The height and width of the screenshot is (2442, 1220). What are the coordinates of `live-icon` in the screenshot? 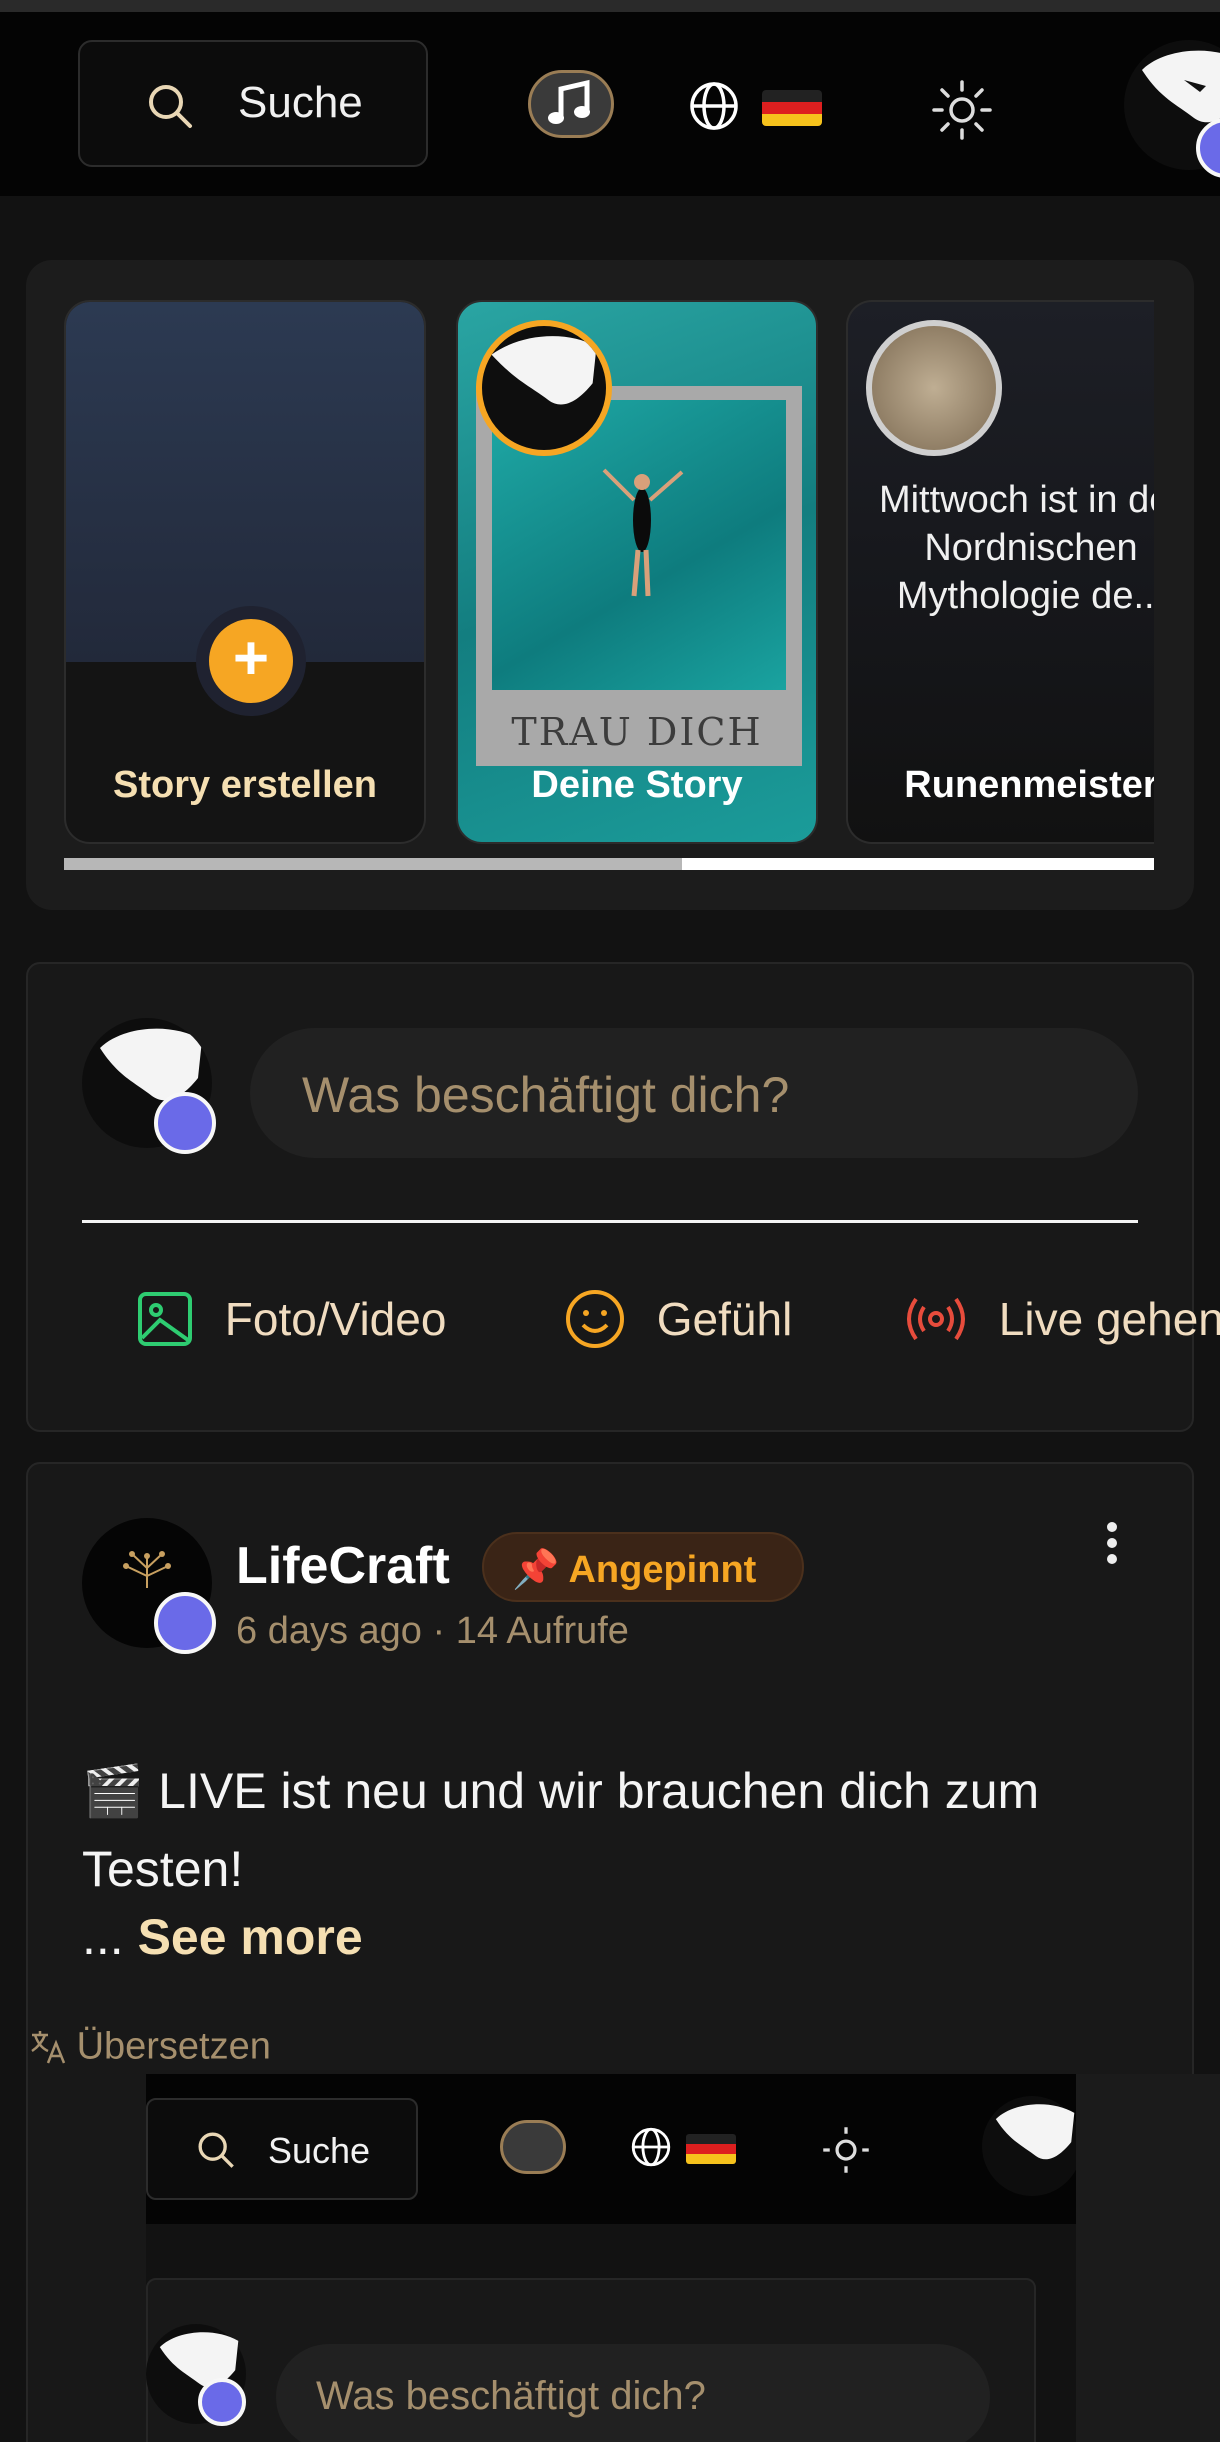 It's located at (936, 1319).